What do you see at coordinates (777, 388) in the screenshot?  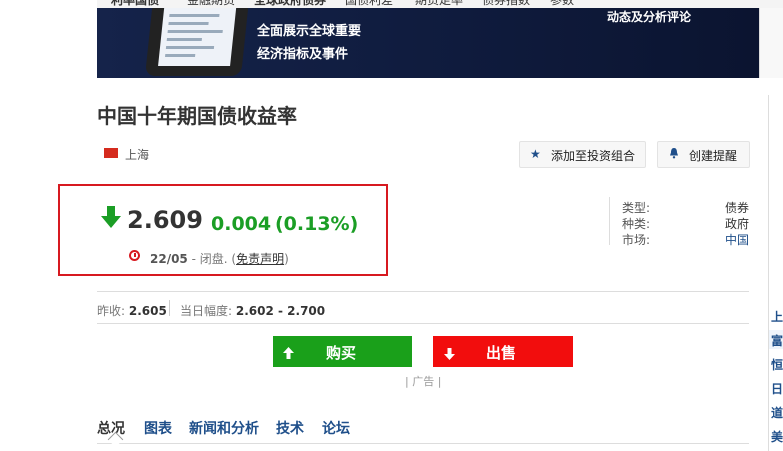 I see `sidebar-item: 日` at bounding box center [777, 388].